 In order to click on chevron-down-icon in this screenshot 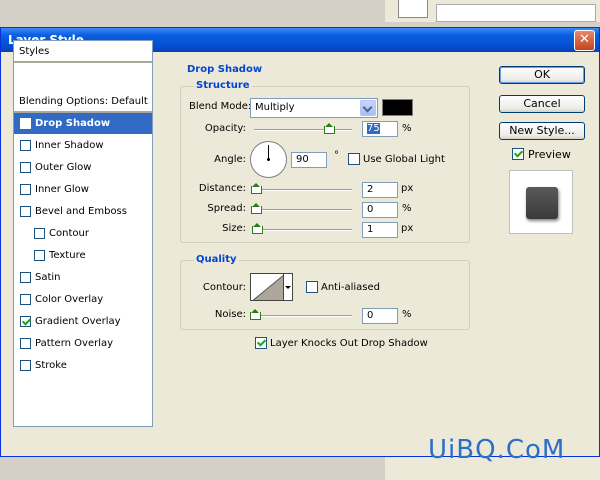, I will do `click(368, 108)`.